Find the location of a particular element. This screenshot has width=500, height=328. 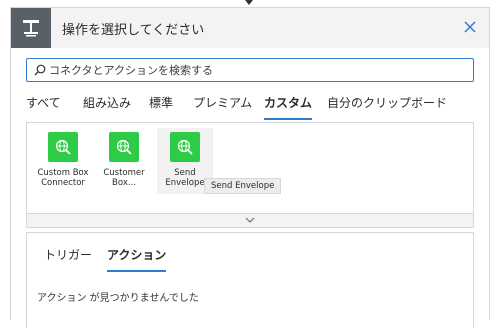

connector-label: Custom Box Connector is located at coordinates (63, 178).